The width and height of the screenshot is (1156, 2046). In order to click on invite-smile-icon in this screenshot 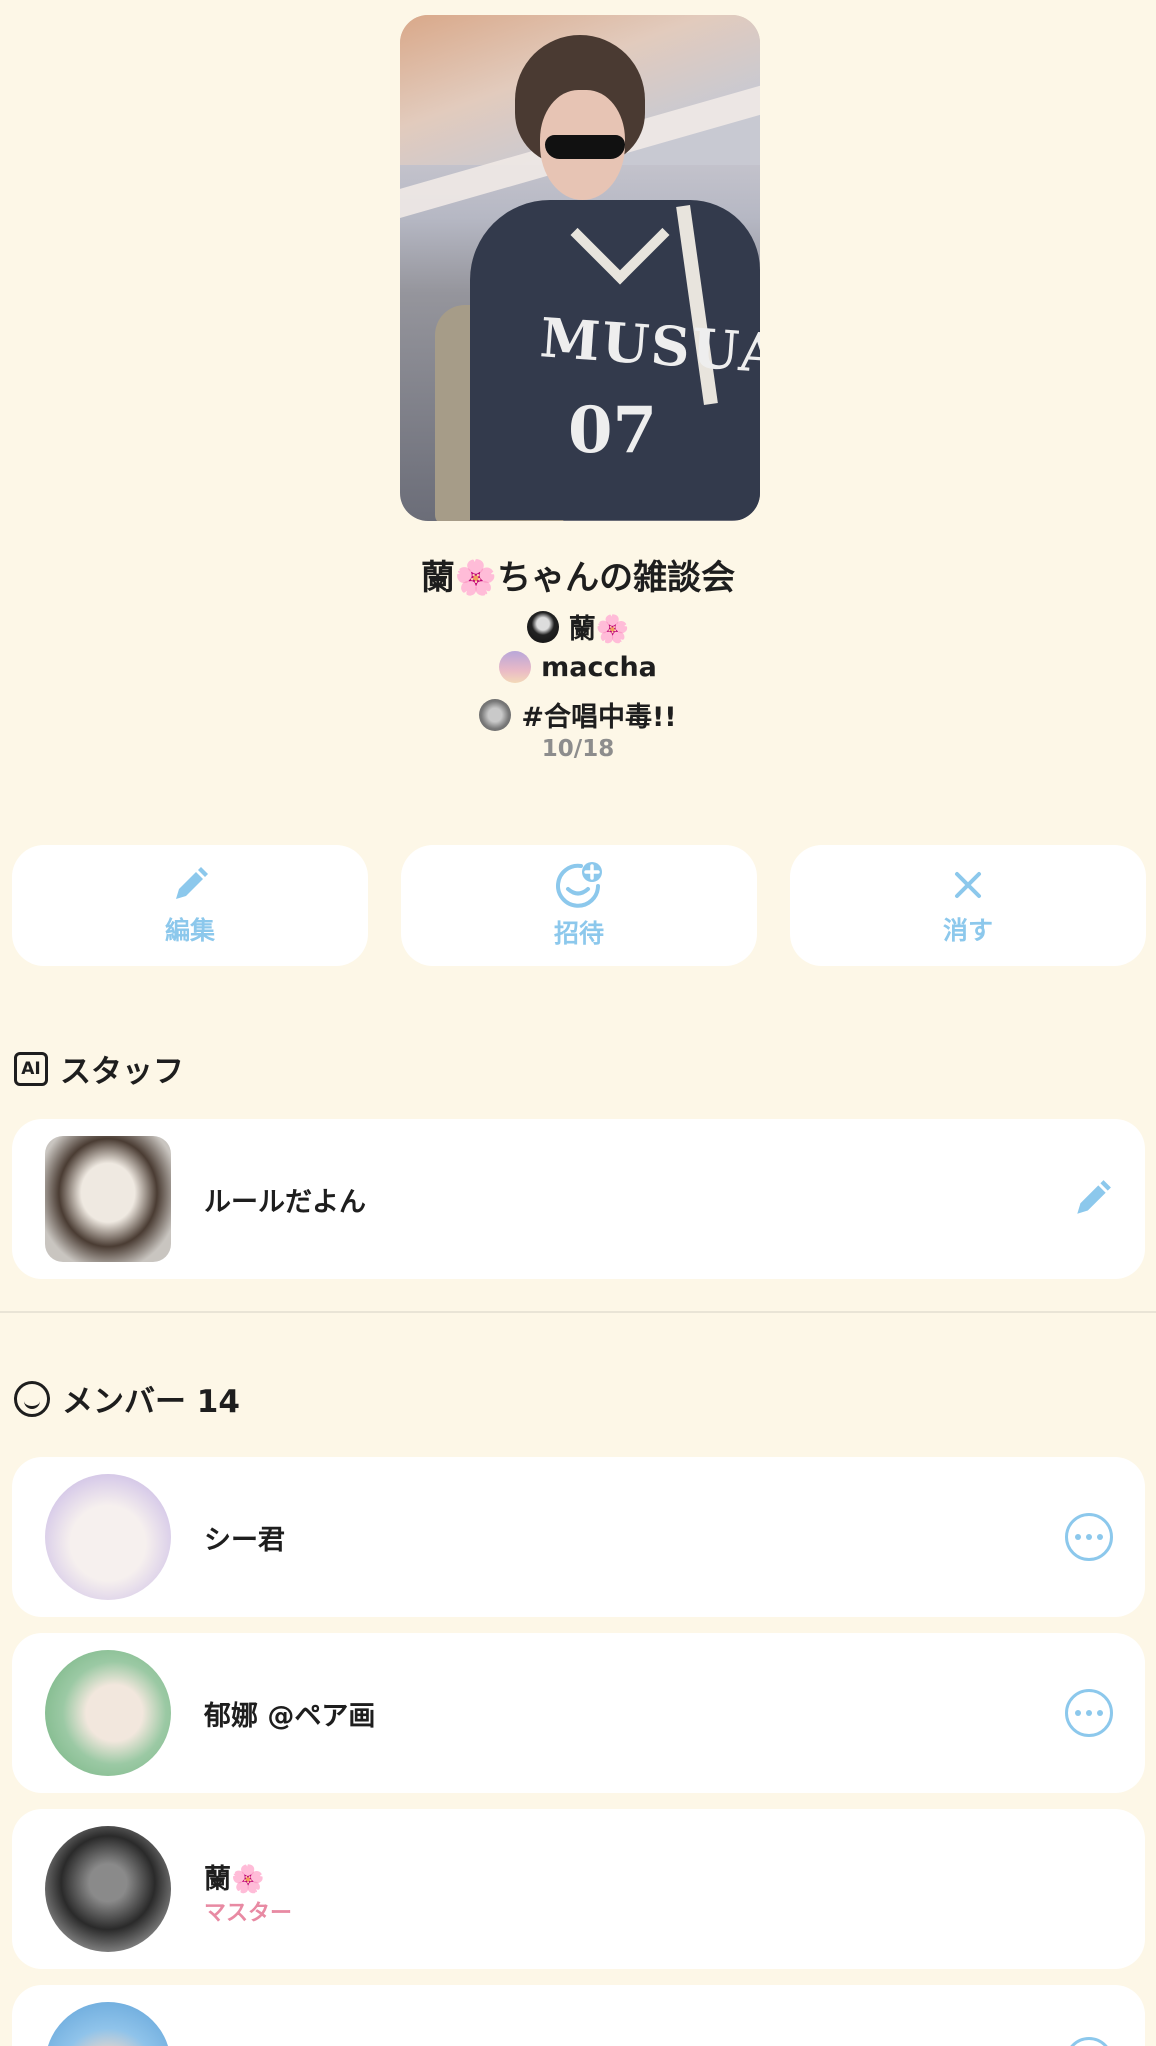, I will do `click(579, 884)`.